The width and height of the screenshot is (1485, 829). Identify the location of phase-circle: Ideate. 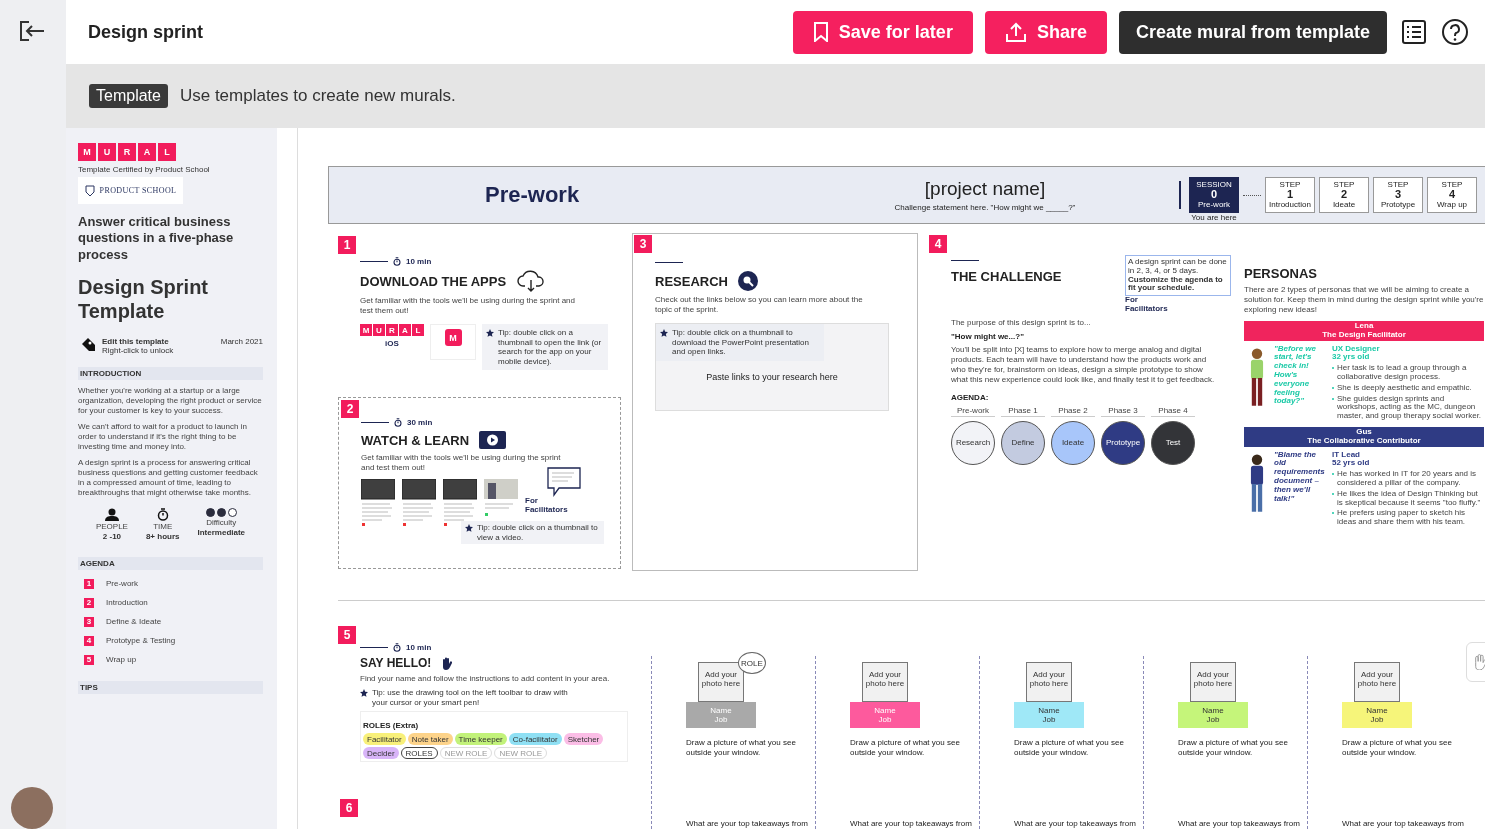
(1073, 442).